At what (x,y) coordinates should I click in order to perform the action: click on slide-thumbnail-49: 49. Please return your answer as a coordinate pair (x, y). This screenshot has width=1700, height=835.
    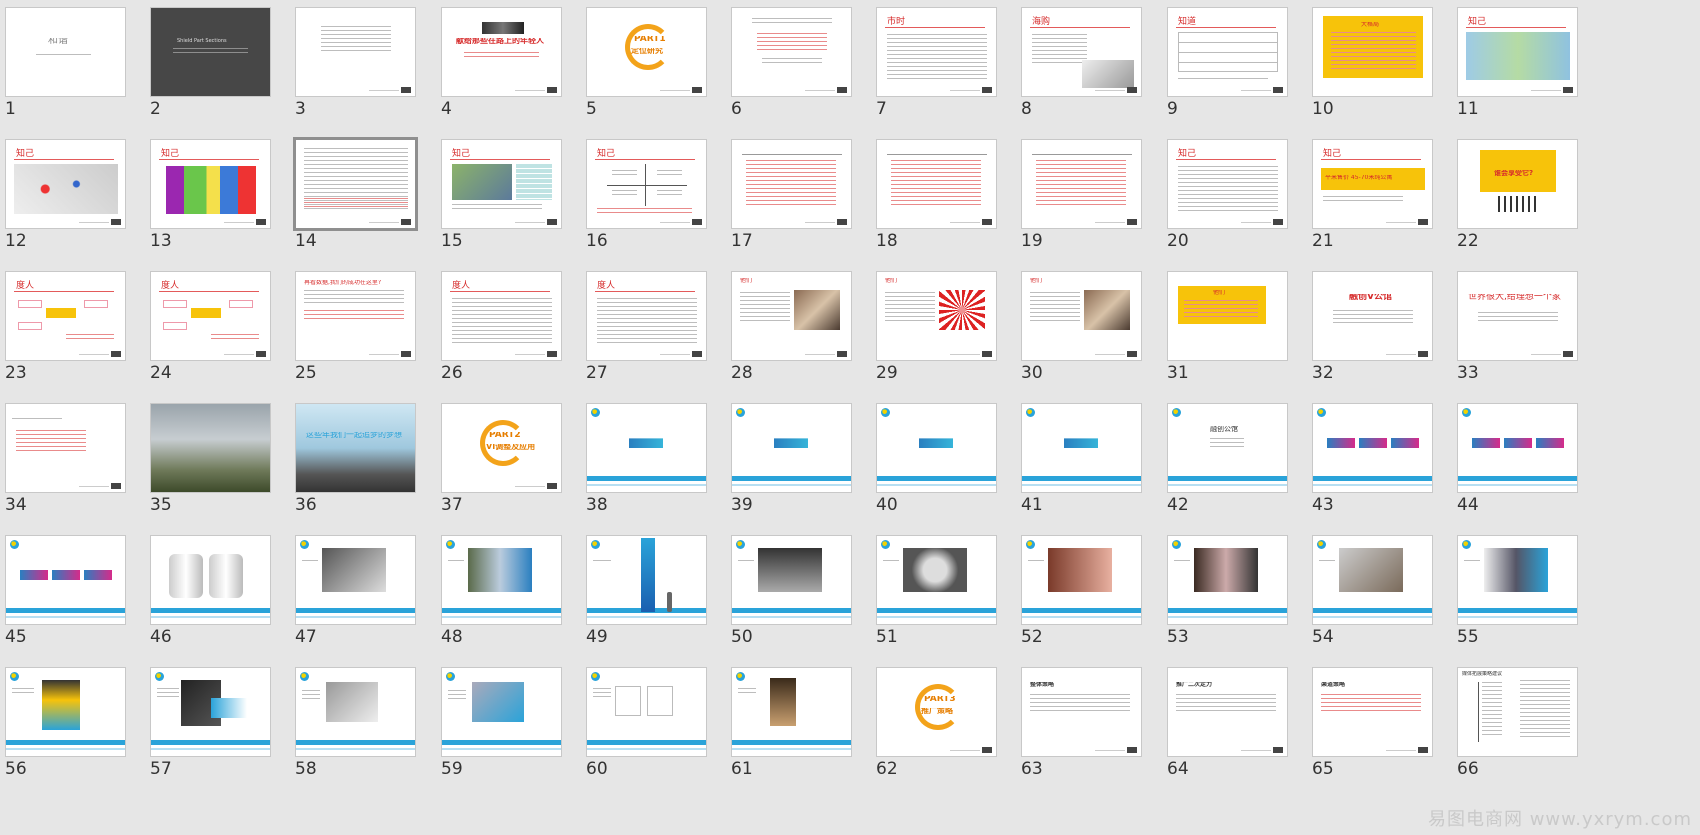
    Looking at the image, I should click on (644, 598).